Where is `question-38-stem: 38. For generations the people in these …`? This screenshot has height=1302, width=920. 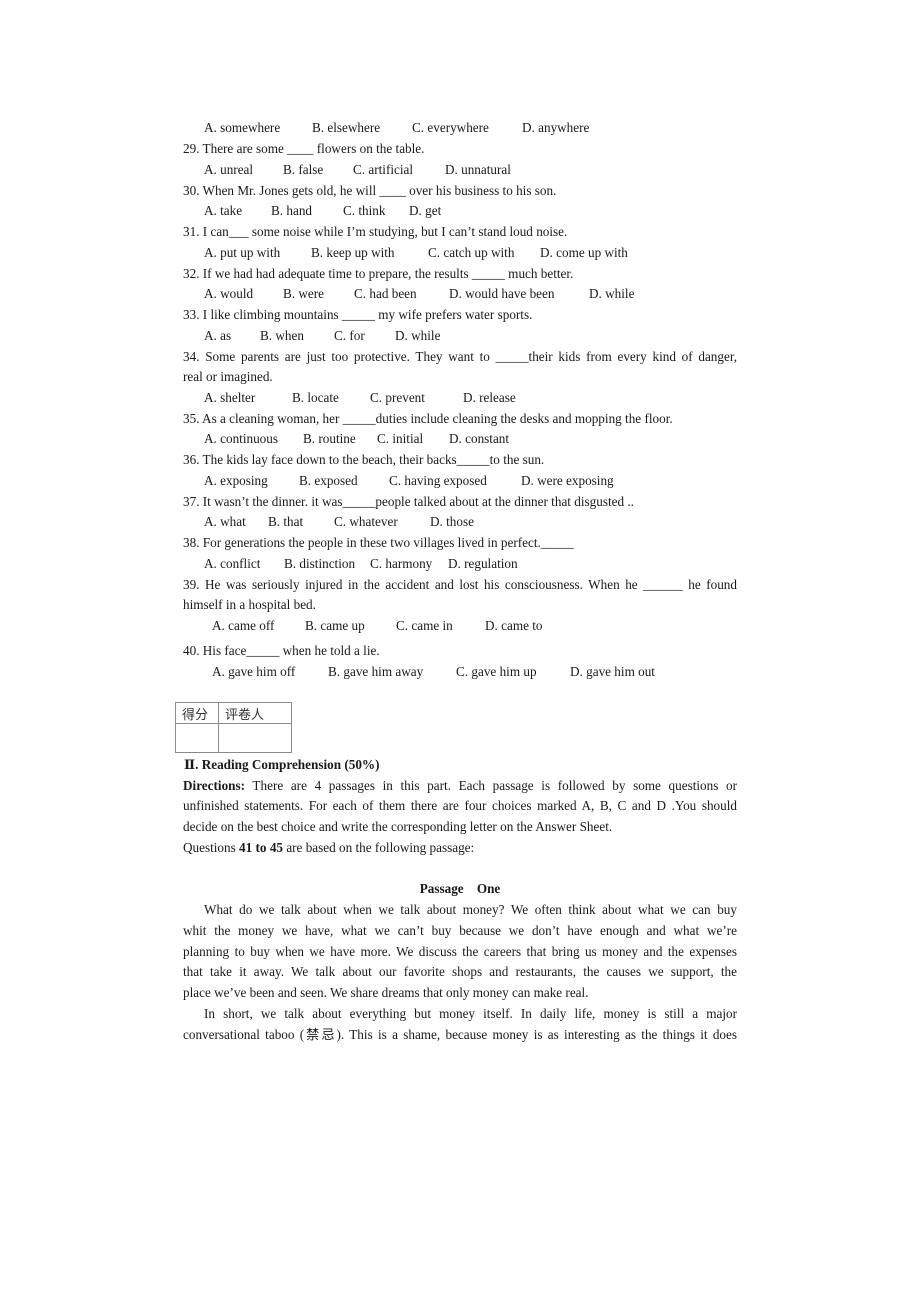 question-38-stem: 38. For generations the people in these … is located at coordinates (378, 542).